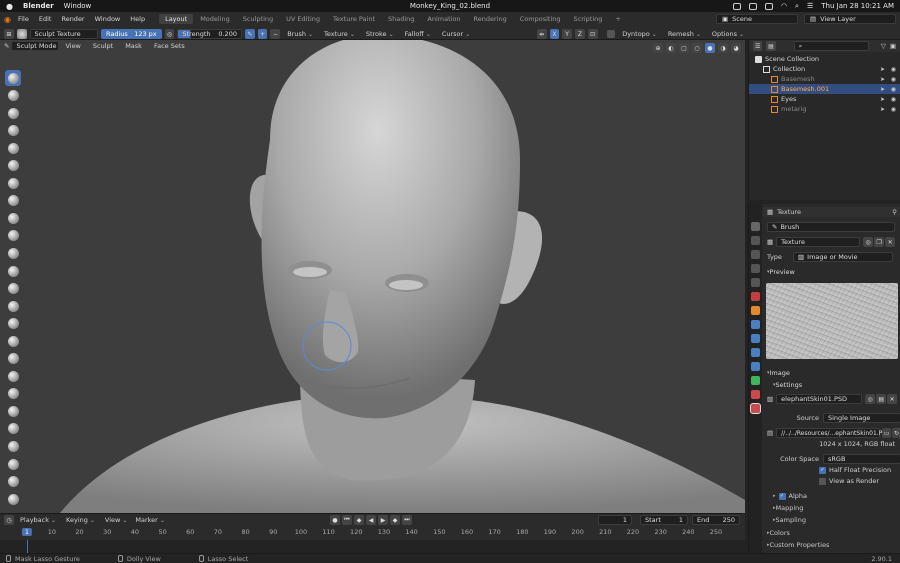 The image size is (900, 563). Describe the element at coordinates (870, 399) in the screenshot. I see `image-fake-user-icon: ◎` at that location.